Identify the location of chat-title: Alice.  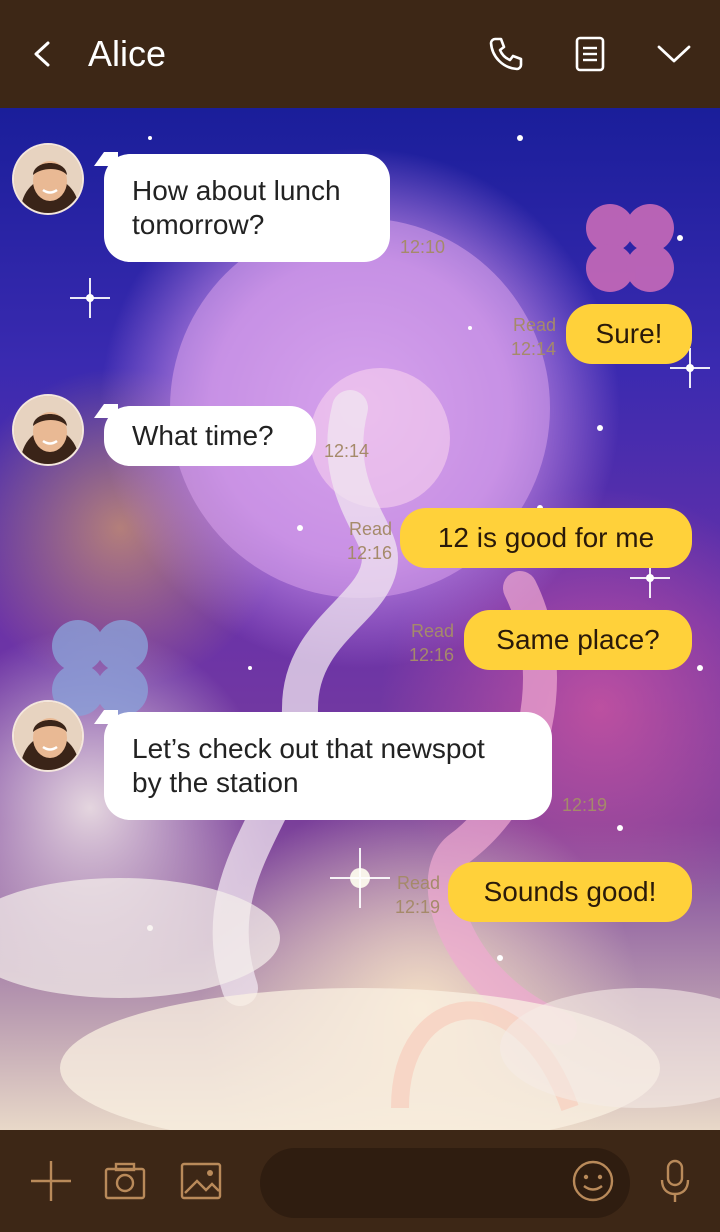
(127, 53).